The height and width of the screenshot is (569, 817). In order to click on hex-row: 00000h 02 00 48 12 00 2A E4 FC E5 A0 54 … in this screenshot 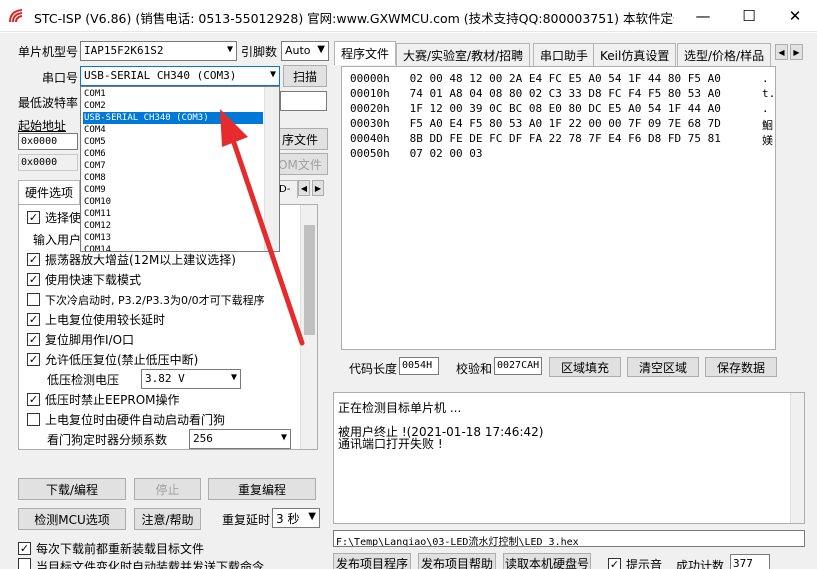, I will do `click(559, 78)`.